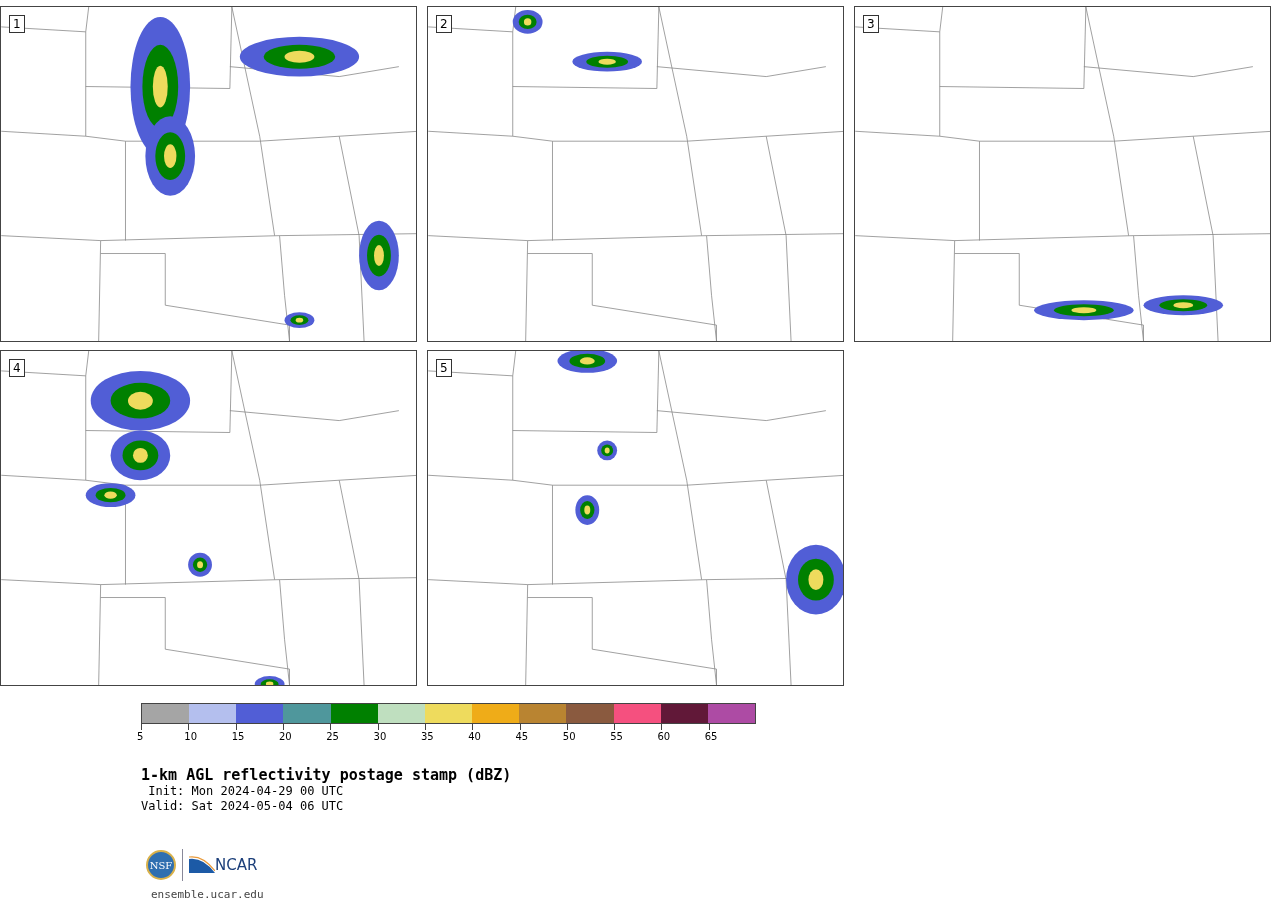 Image resolution: width=1280 pixels, height=901 pixels. I want to click on site-url: ensemble.ucar.edu, so click(208, 894).